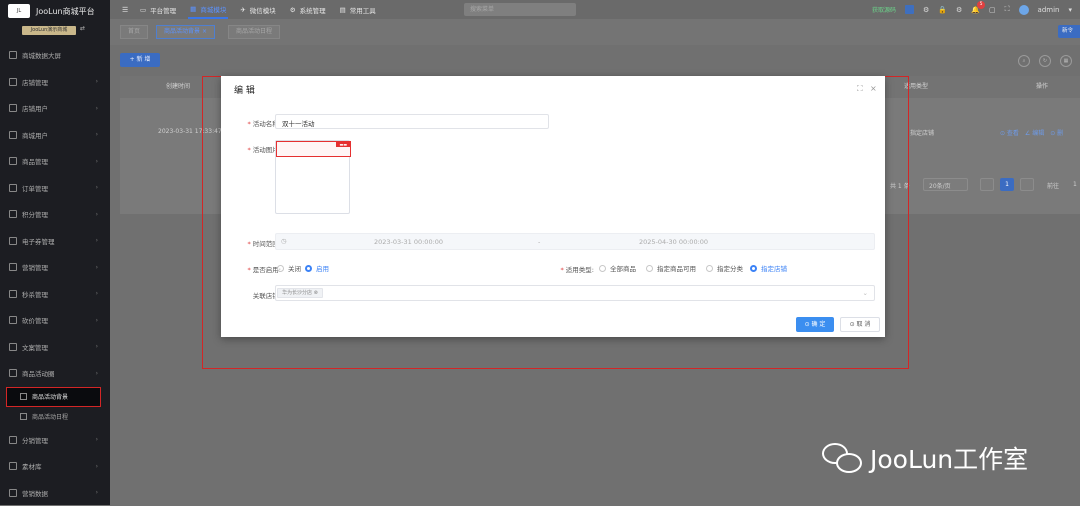 The width and height of the screenshot is (1080, 506). Describe the element at coordinates (35, 294) in the screenshot. I see `sidebar-item-label: 秒杀管理` at that location.